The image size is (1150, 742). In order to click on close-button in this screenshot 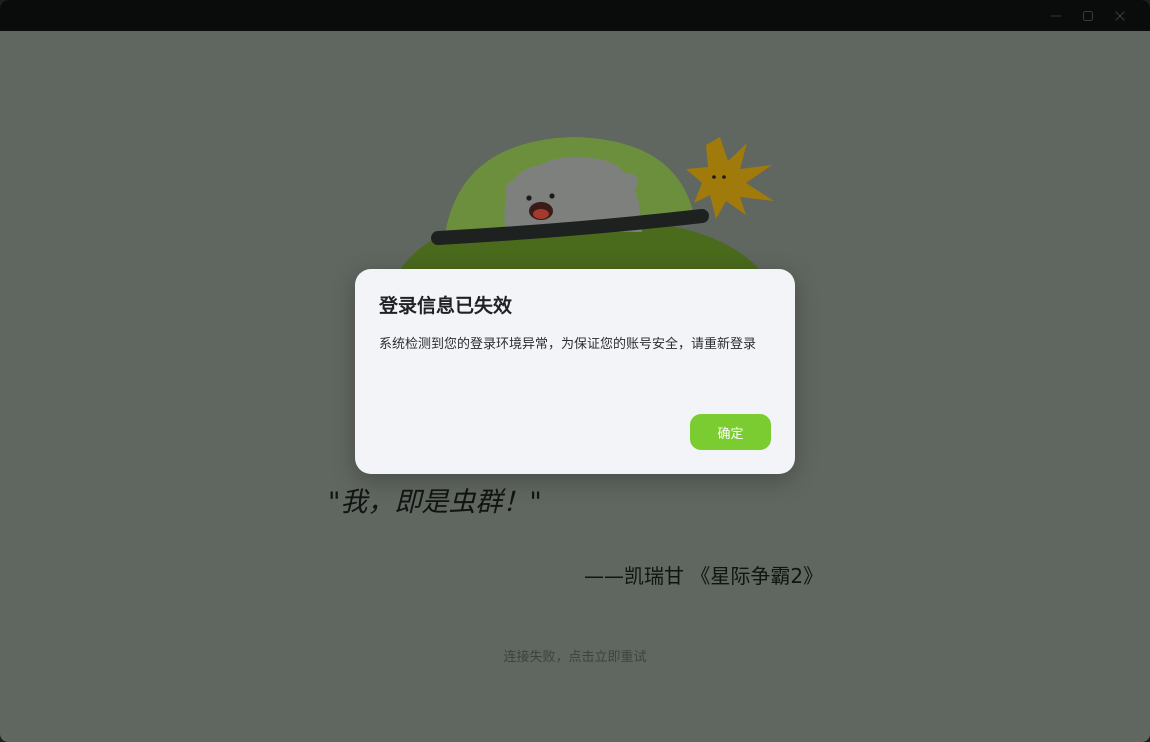, I will do `click(1120, 15)`.